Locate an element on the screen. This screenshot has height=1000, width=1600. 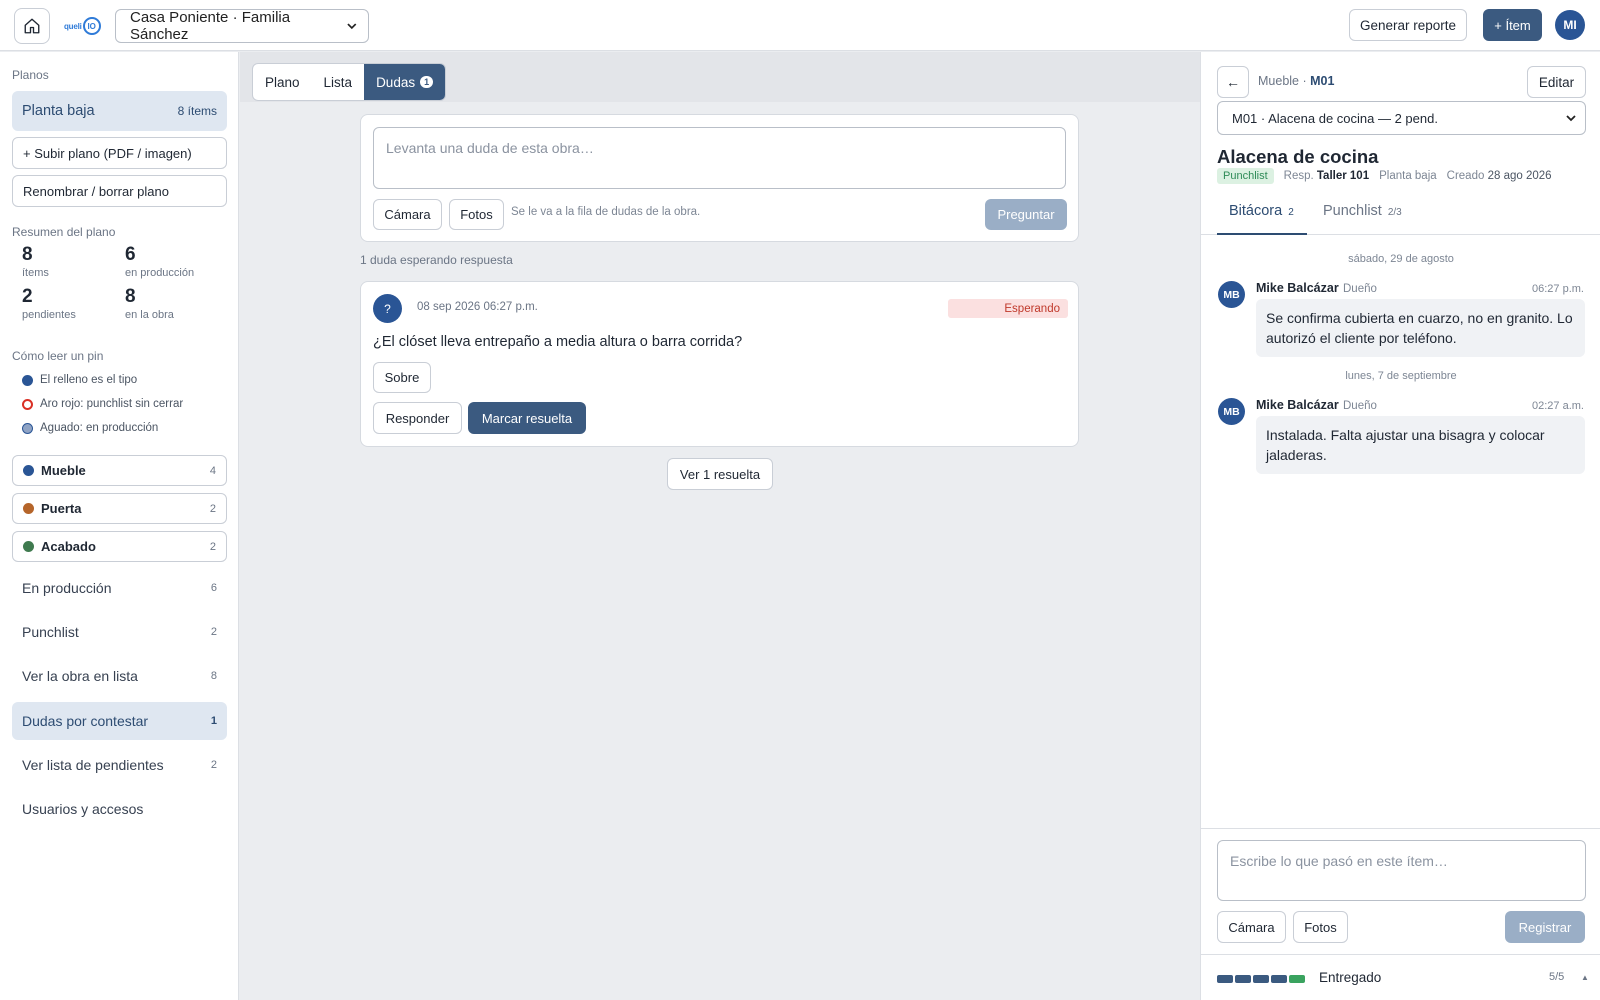
avatar: MB is located at coordinates (1231, 294).